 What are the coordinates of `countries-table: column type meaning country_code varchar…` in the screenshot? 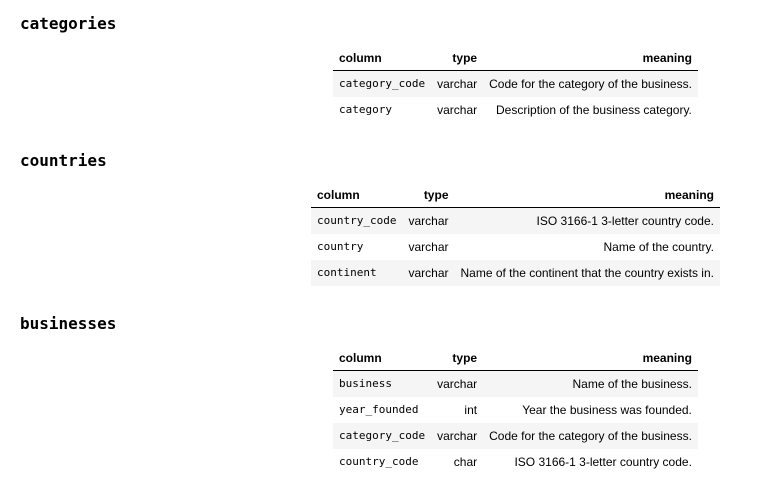 It's located at (515, 234).